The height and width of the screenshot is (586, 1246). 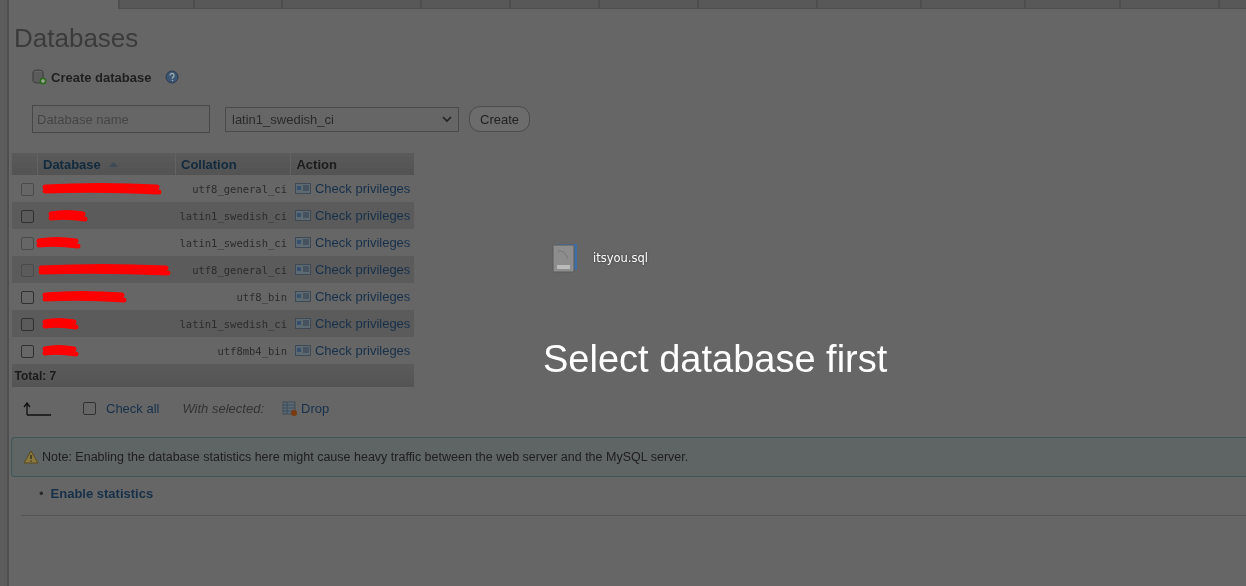 I want to click on caret-icon, so click(x=447, y=119).